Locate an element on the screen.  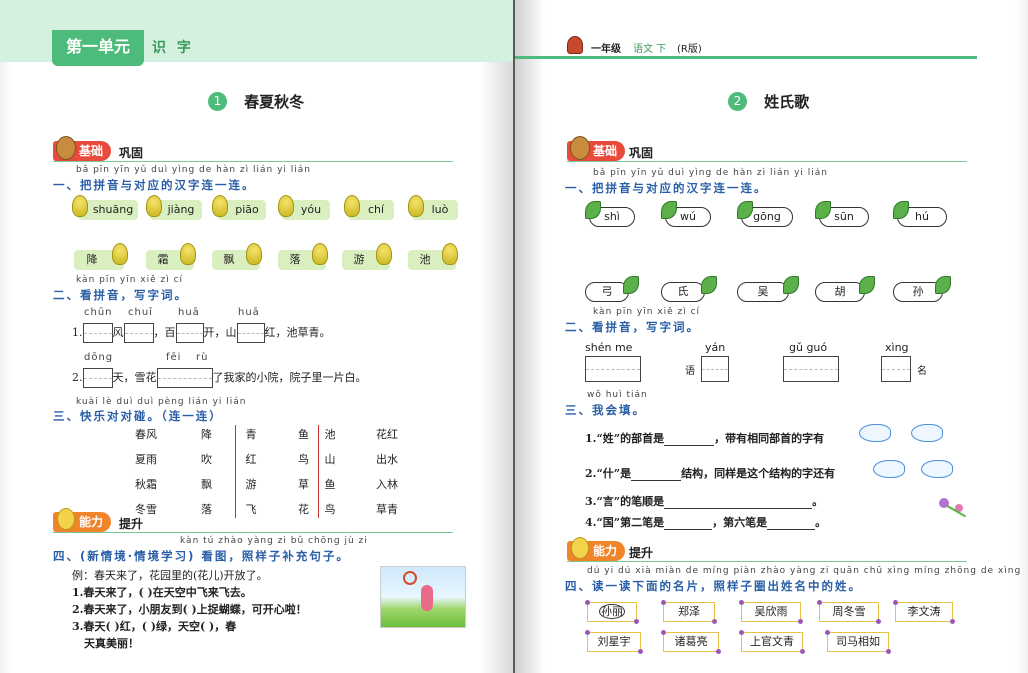
q4-line1: 1.春天来了，( )在天空中飞来飞去。 is located at coordinates (162, 592).